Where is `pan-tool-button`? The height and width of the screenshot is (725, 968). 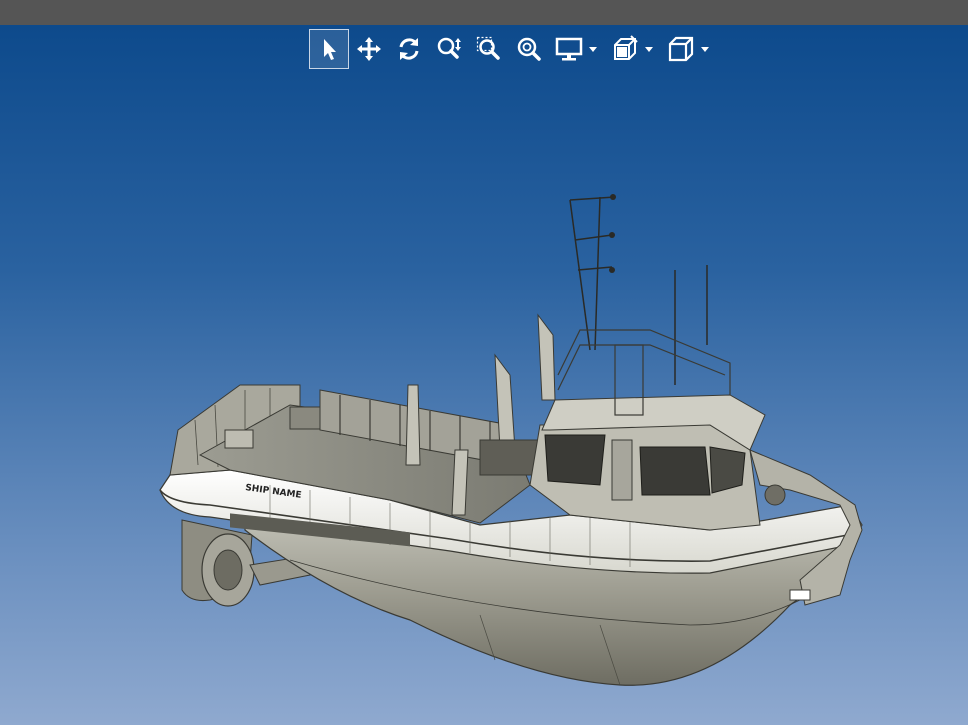
pan-tool-button is located at coordinates (369, 49).